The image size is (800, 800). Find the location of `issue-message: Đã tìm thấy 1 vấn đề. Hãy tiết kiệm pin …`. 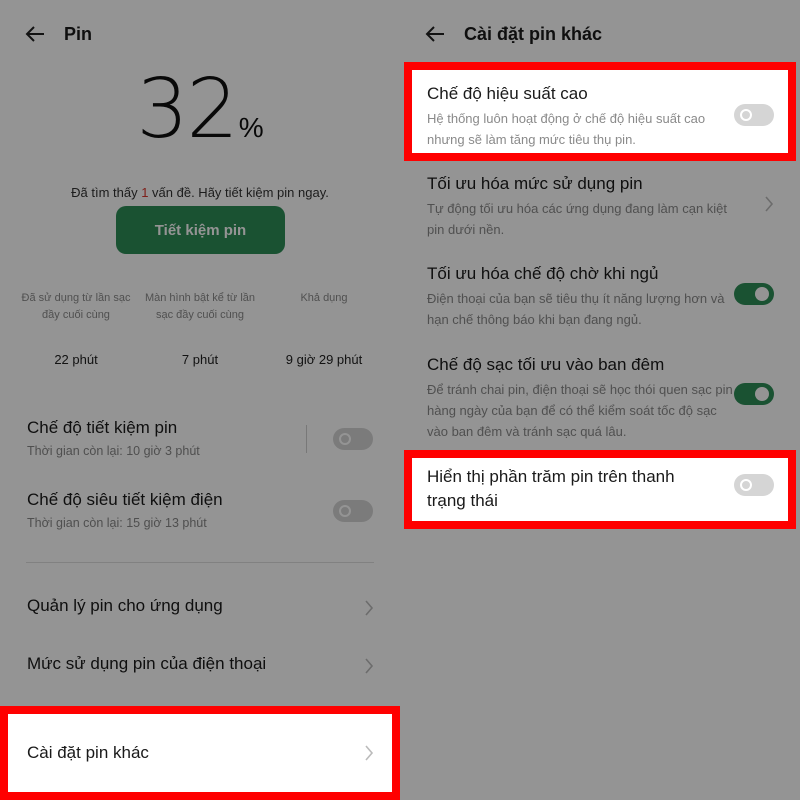

issue-message: Đã tìm thấy 1 vấn đề. Hãy tiết kiệm pin … is located at coordinates (200, 192).